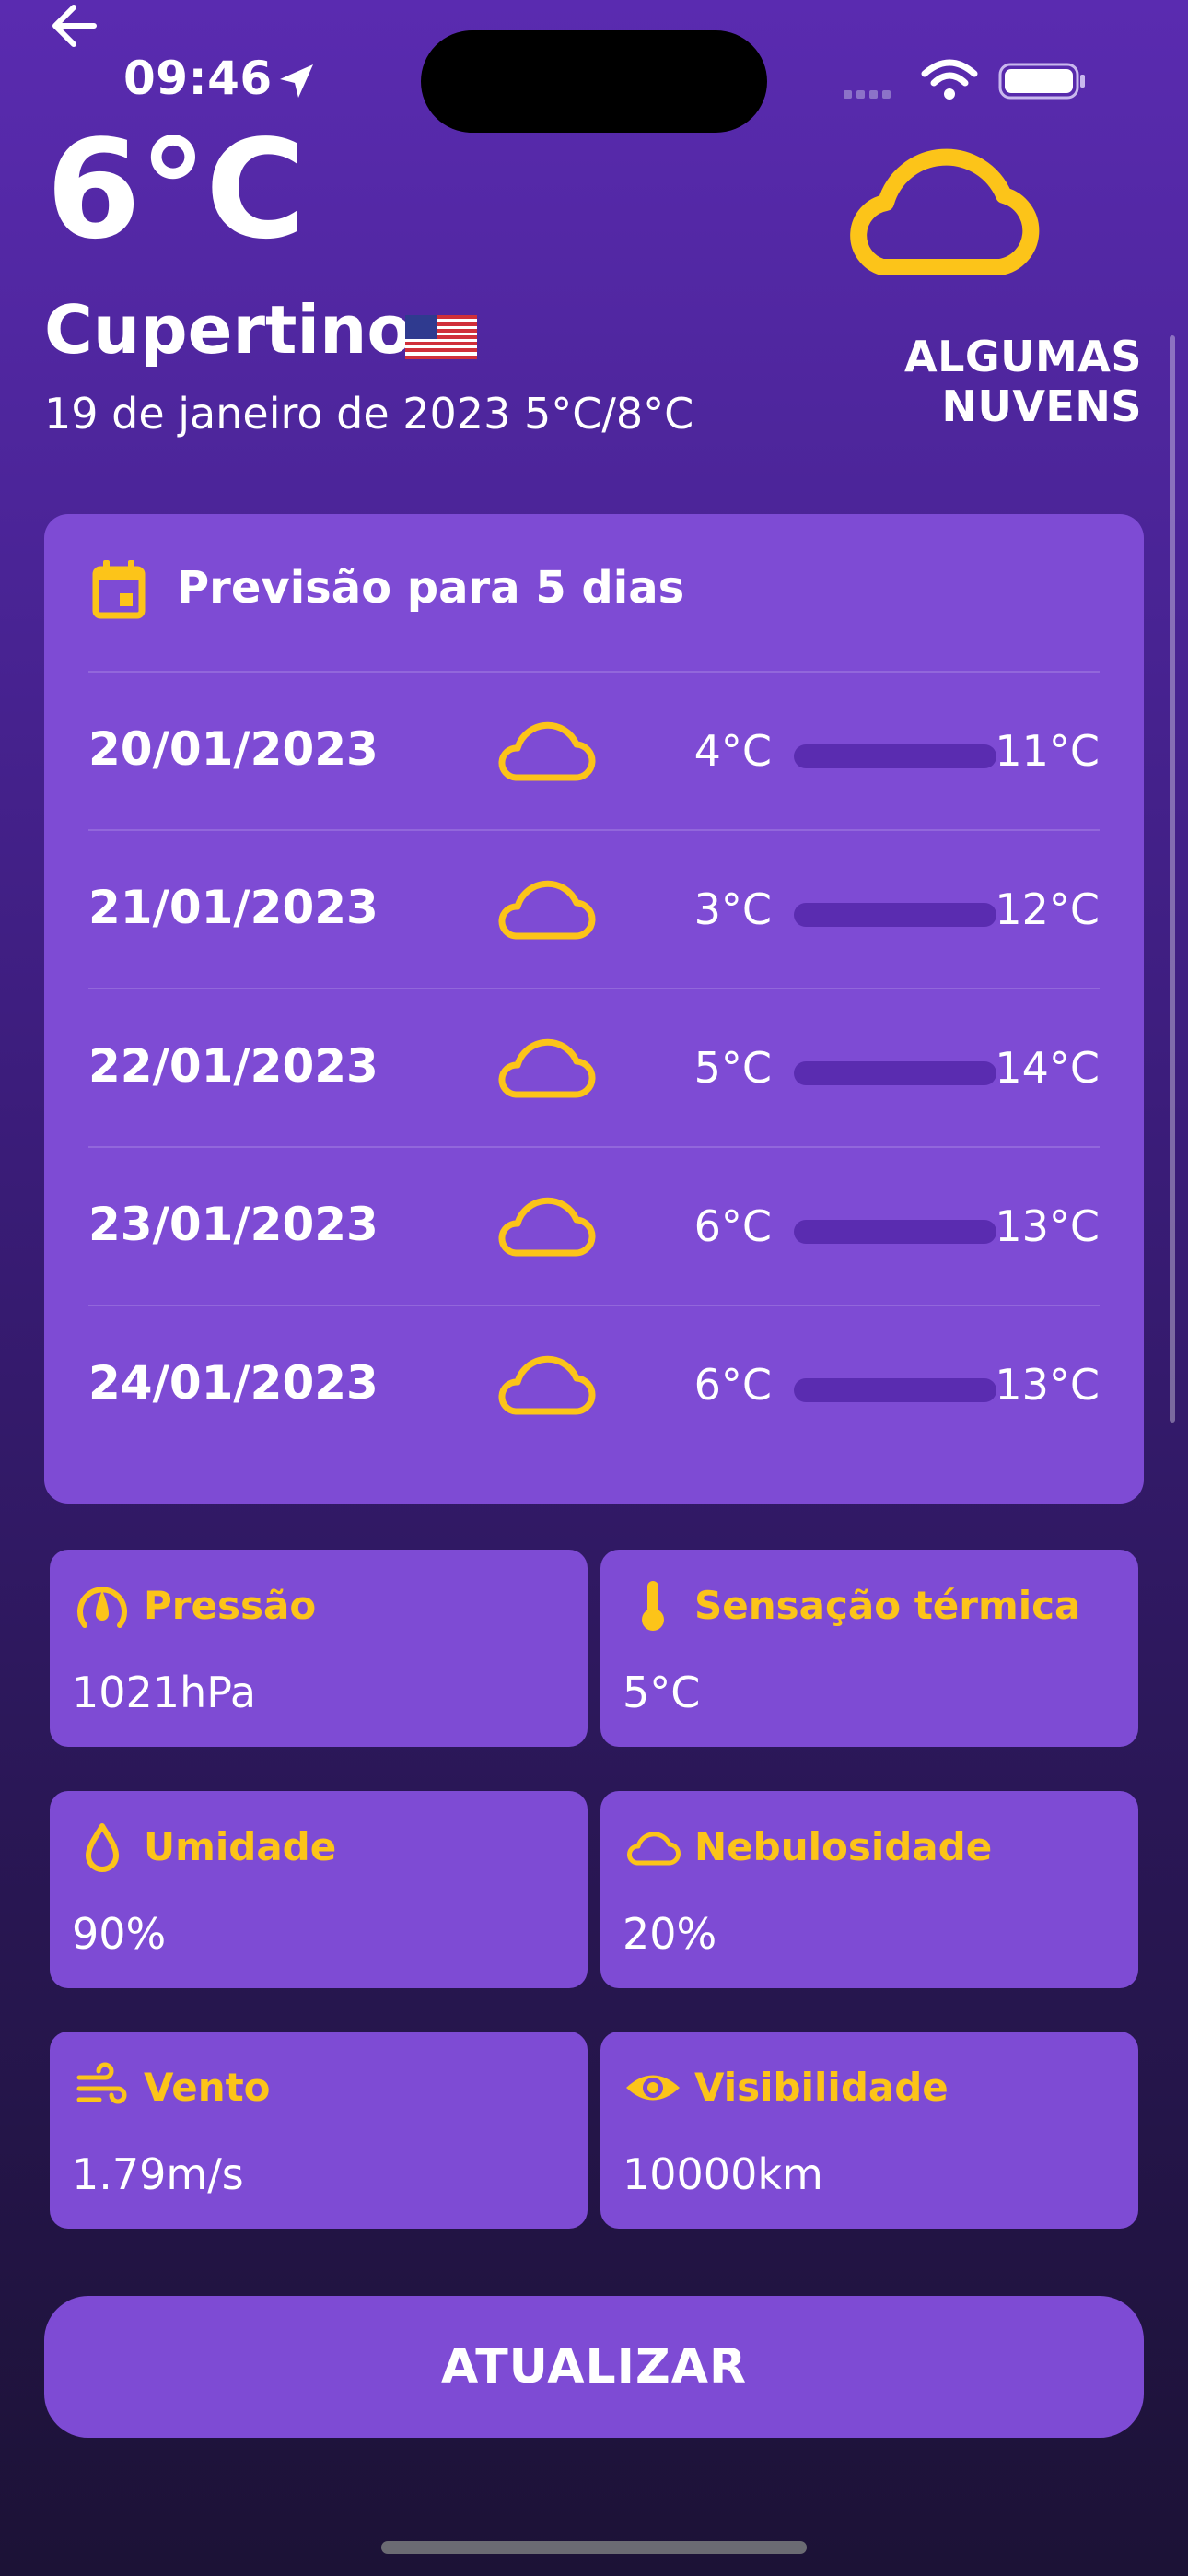  What do you see at coordinates (233, 1066) in the screenshot?
I see `forecast-date: 22/01/2023` at bounding box center [233, 1066].